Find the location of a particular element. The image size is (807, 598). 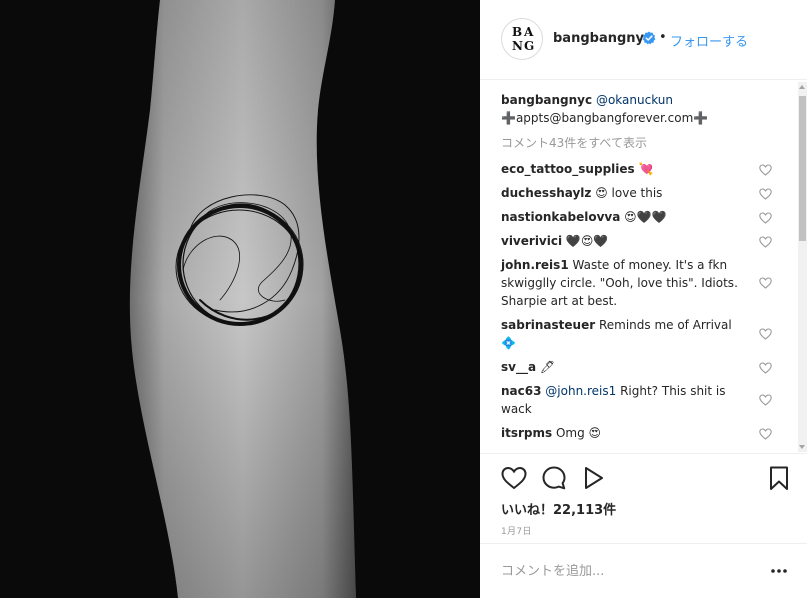

likes-count: いいね！22,113件 is located at coordinates (558, 508).